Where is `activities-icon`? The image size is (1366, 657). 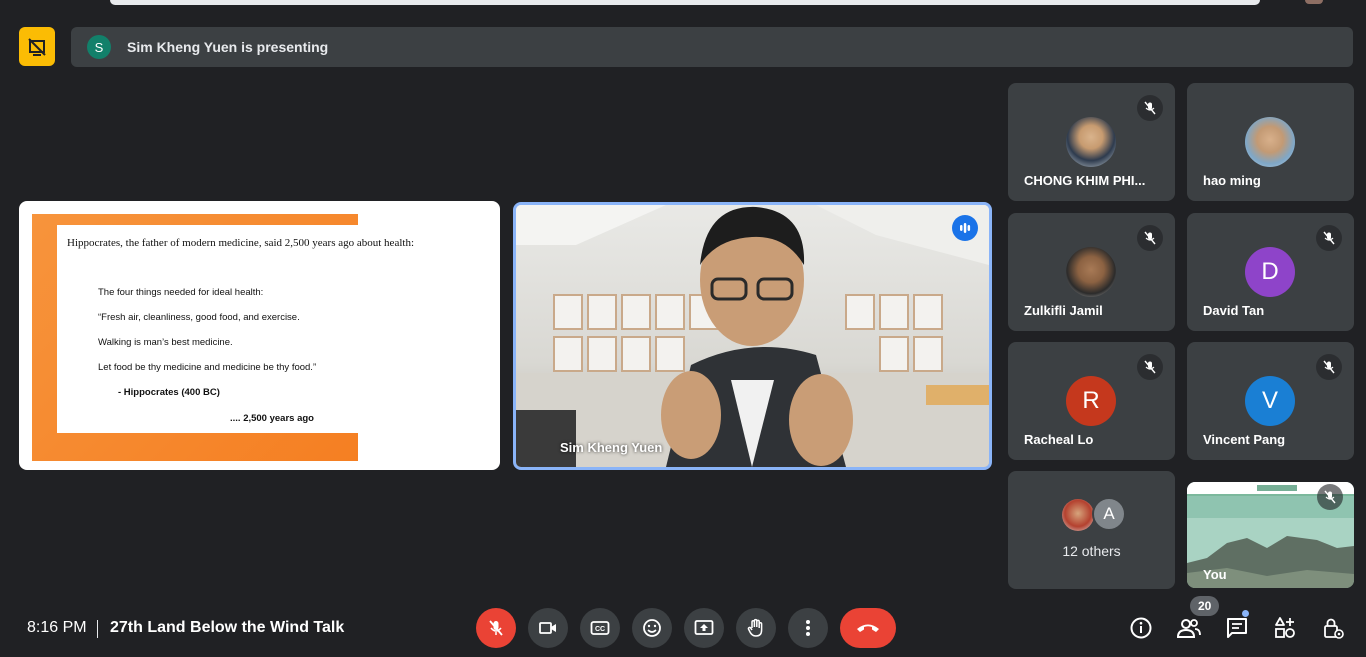 activities-icon is located at coordinates (1285, 627).